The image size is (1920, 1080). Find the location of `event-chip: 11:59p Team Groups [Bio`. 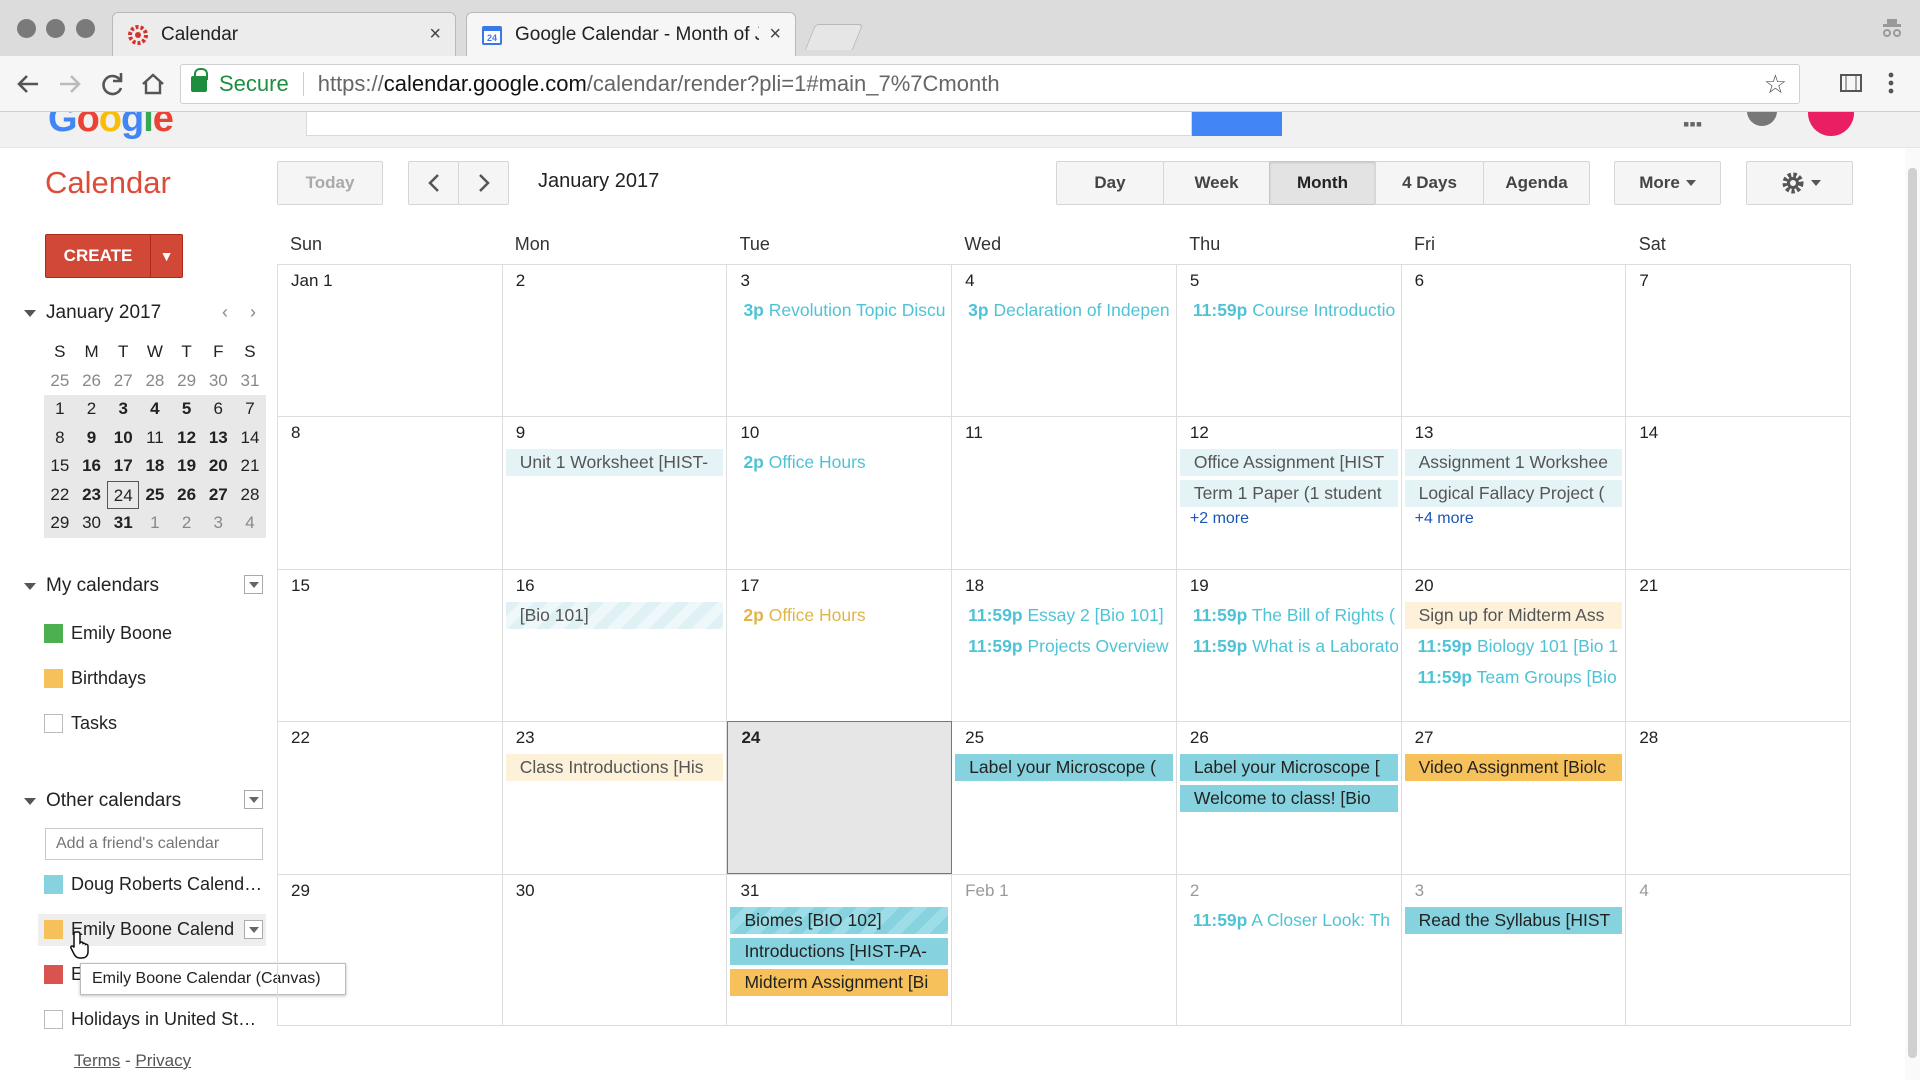

event-chip: 11:59p Team Groups [Bio is located at coordinates (1514, 677).